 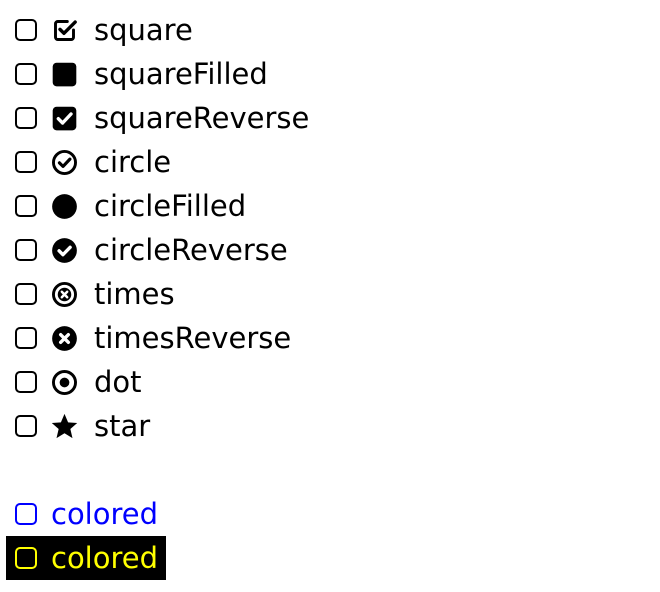 What do you see at coordinates (64, 30) in the screenshot?
I see `square-check-icon` at bounding box center [64, 30].